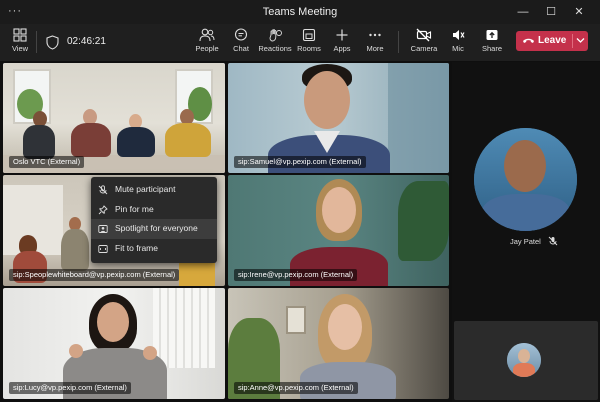  I want to click on share-button: Share, so click(492, 44).